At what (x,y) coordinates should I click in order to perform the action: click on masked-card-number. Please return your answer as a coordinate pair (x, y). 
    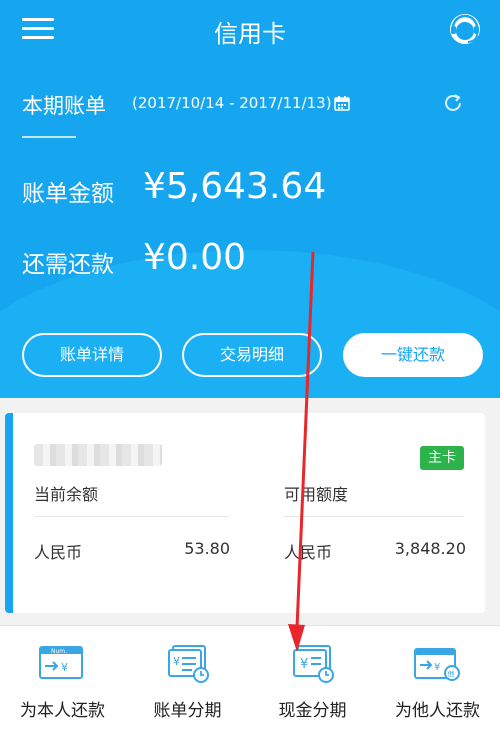
    Looking at the image, I should click on (98, 455).